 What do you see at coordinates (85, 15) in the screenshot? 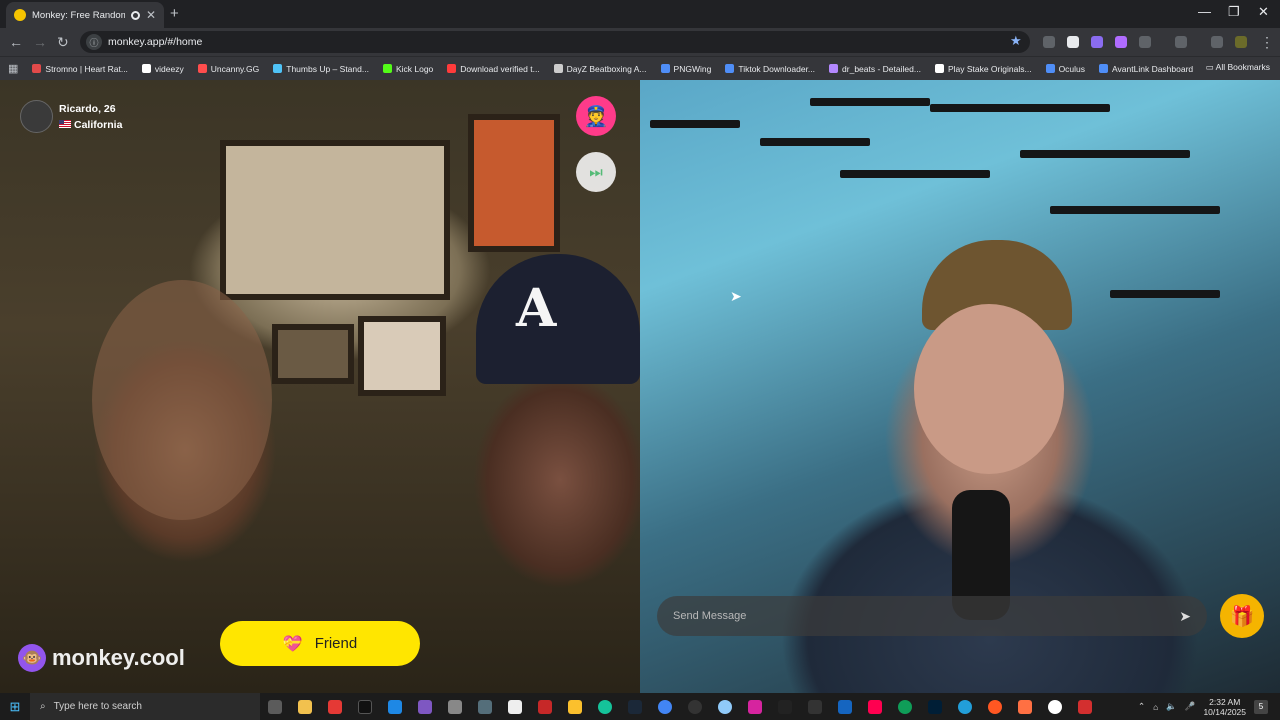
I see `browser-tab-active: Monkey: Free Random Vide ✕` at bounding box center [85, 15].